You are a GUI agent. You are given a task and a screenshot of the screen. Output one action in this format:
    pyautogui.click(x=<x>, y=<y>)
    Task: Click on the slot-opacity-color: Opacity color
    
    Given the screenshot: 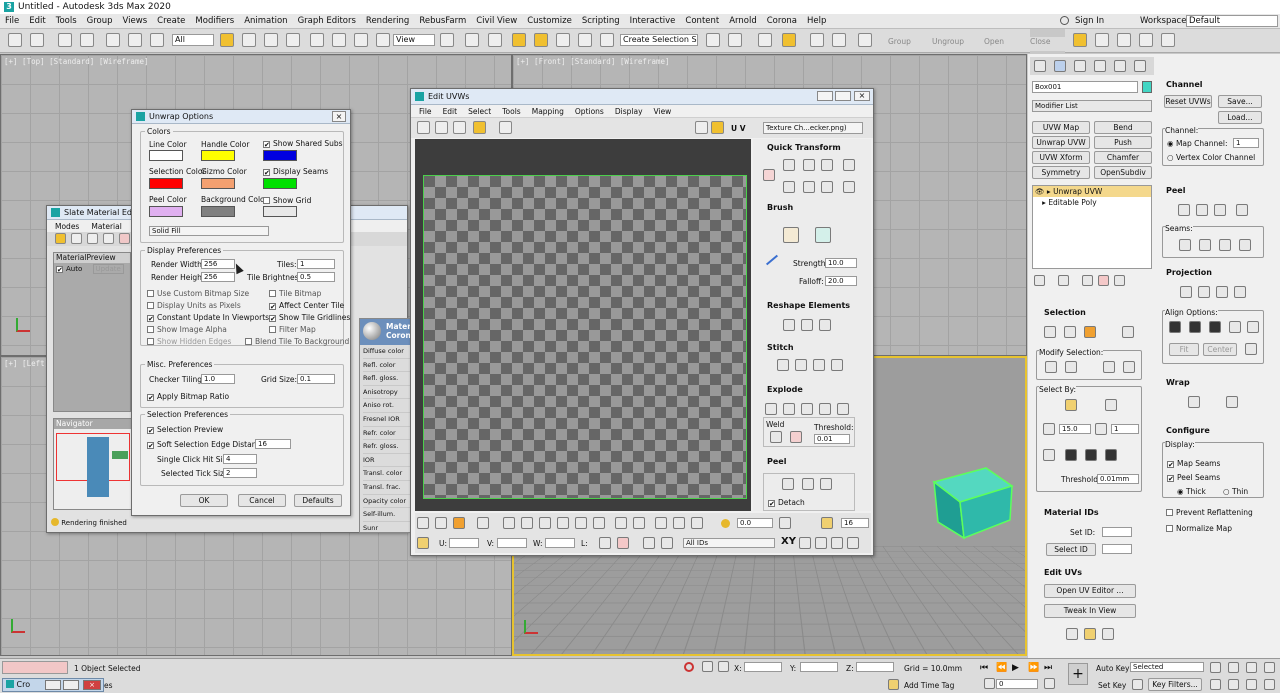 What is the action you would take?
    pyautogui.click(x=386, y=502)
    